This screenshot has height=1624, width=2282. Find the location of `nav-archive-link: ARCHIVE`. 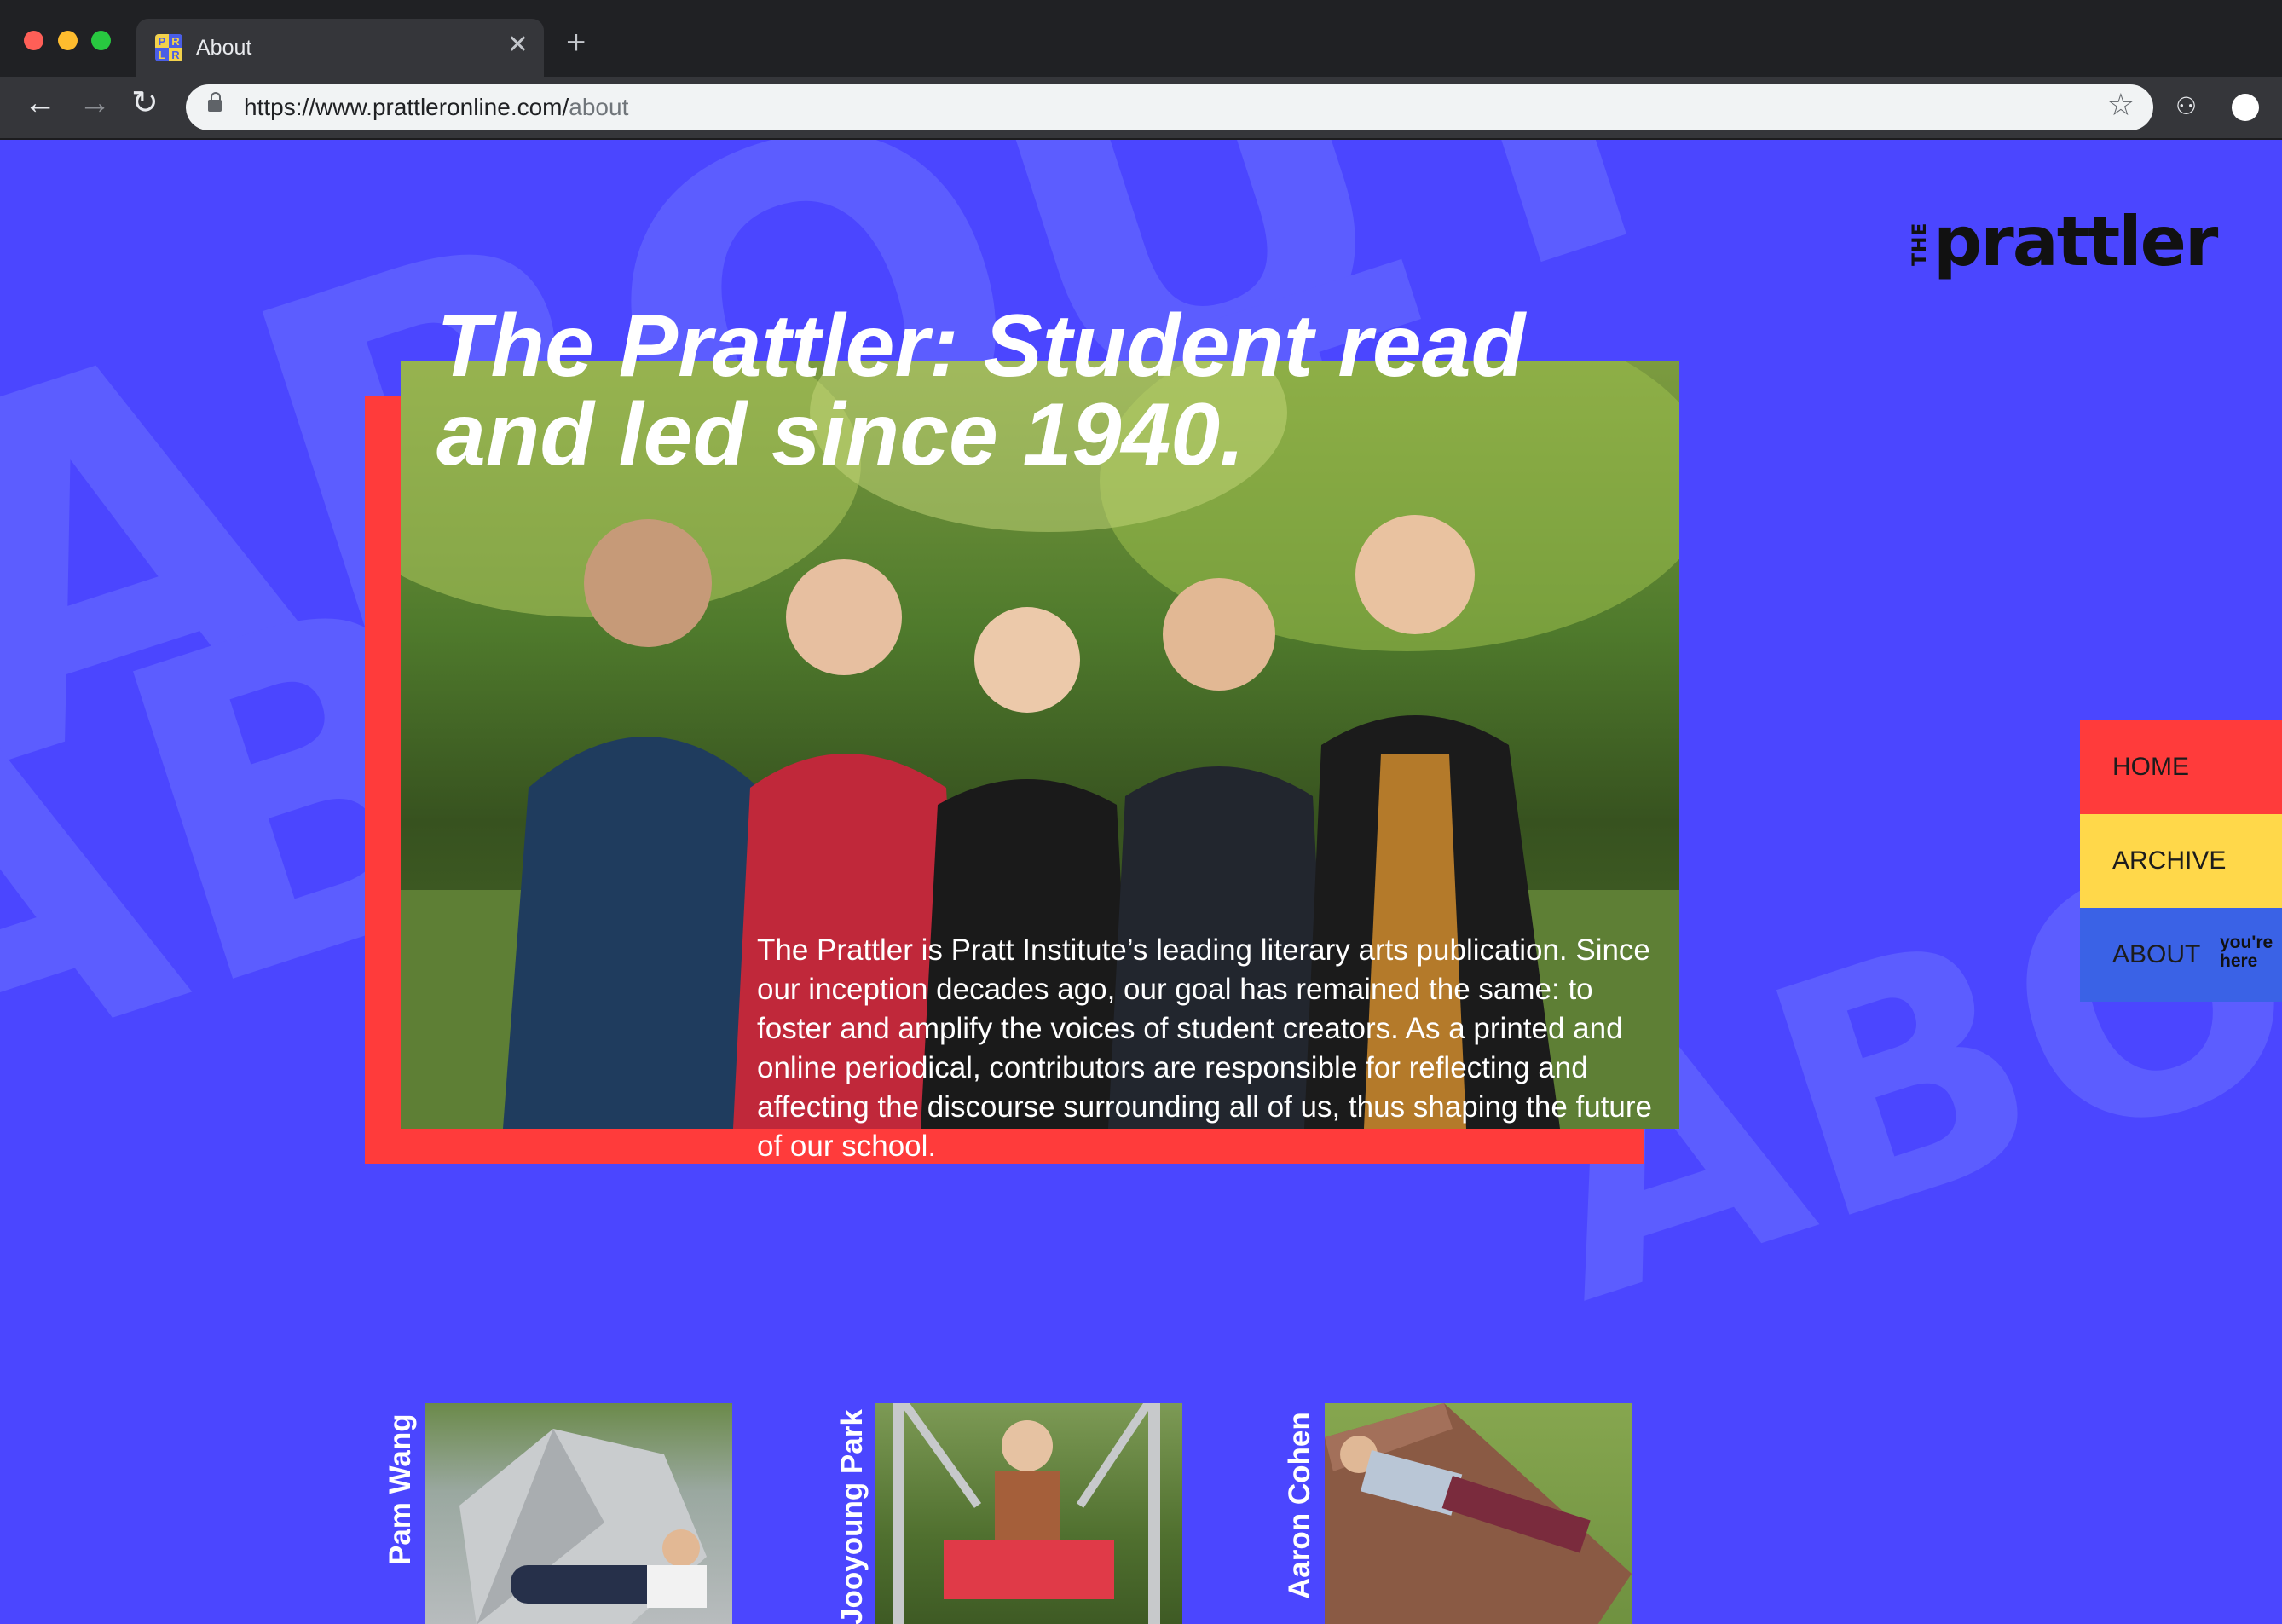

nav-archive-link: ARCHIVE is located at coordinates (2181, 861).